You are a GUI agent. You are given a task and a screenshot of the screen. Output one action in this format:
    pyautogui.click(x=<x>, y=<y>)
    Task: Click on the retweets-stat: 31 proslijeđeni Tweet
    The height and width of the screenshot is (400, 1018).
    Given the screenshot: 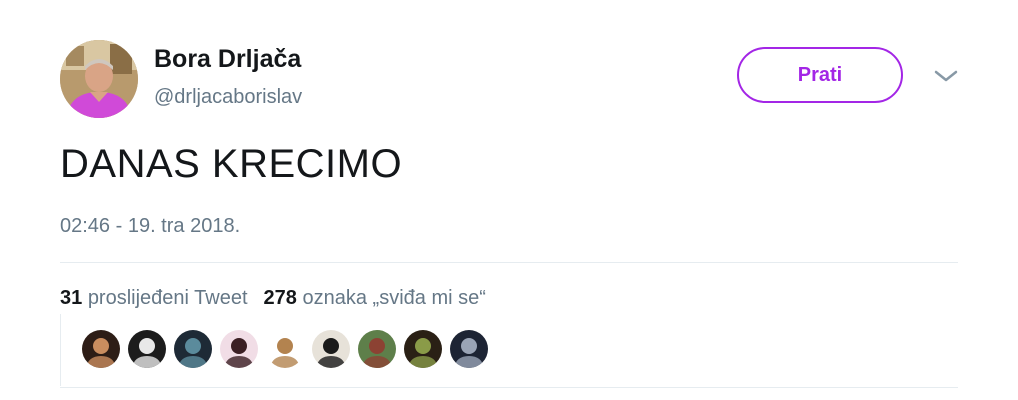 What is the action you would take?
    pyautogui.click(x=154, y=298)
    